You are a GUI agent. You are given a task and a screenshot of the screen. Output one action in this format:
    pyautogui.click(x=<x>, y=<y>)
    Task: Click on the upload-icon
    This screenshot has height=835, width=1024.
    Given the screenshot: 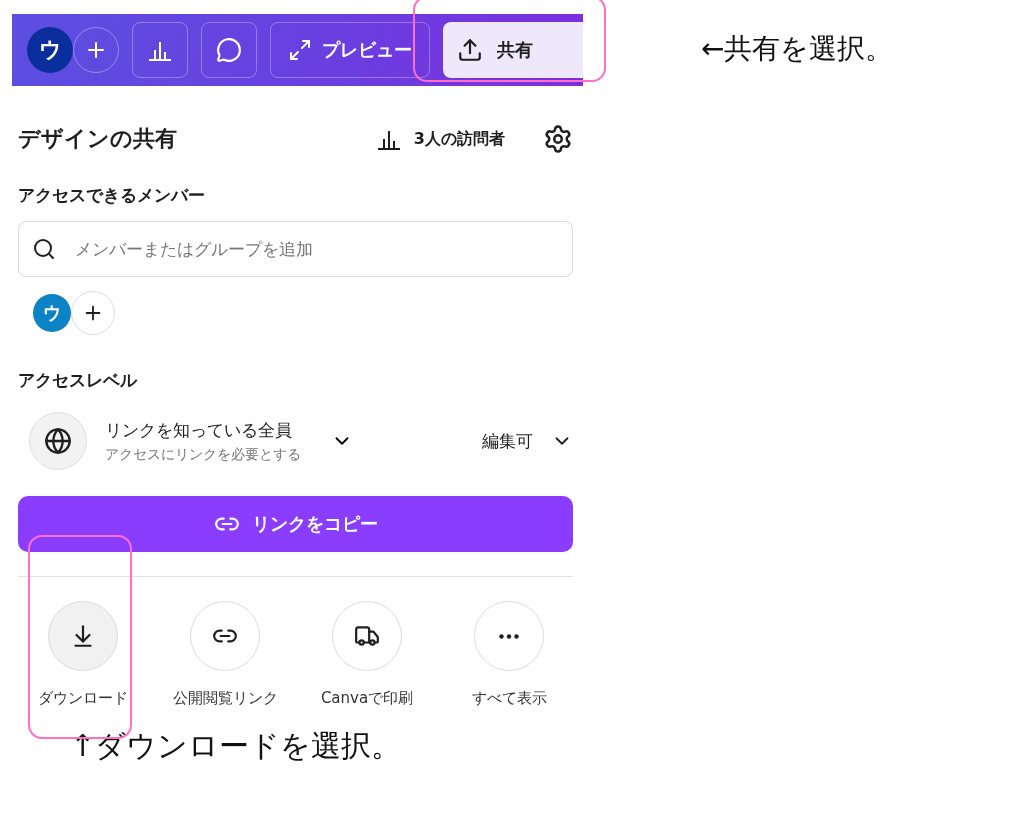 What is the action you would take?
    pyautogui.click(x=470, y=50)
    